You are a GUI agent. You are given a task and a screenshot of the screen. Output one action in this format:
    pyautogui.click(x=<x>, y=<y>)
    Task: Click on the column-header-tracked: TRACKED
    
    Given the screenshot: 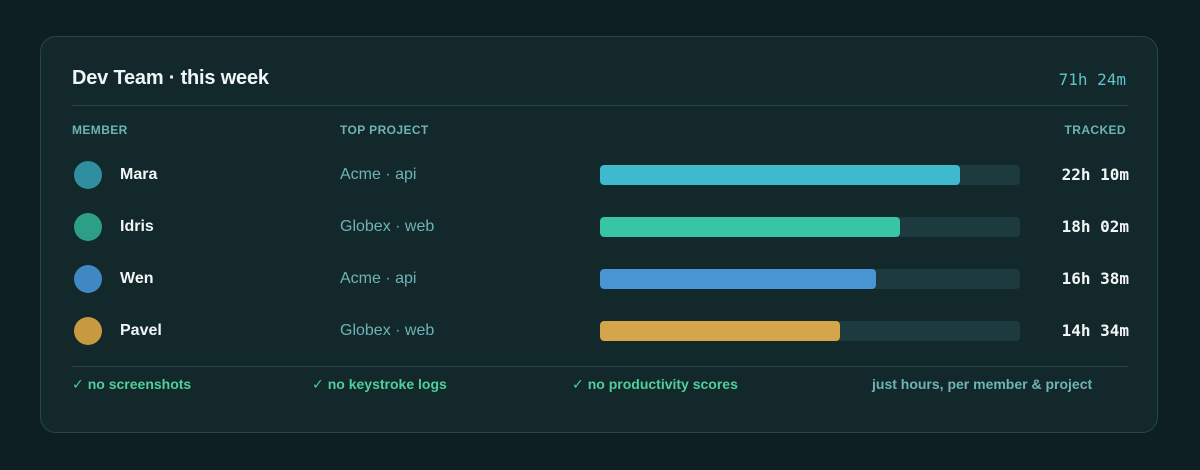 What is the action you would take?
    pyautogui.click(x=1095, y=130)
    